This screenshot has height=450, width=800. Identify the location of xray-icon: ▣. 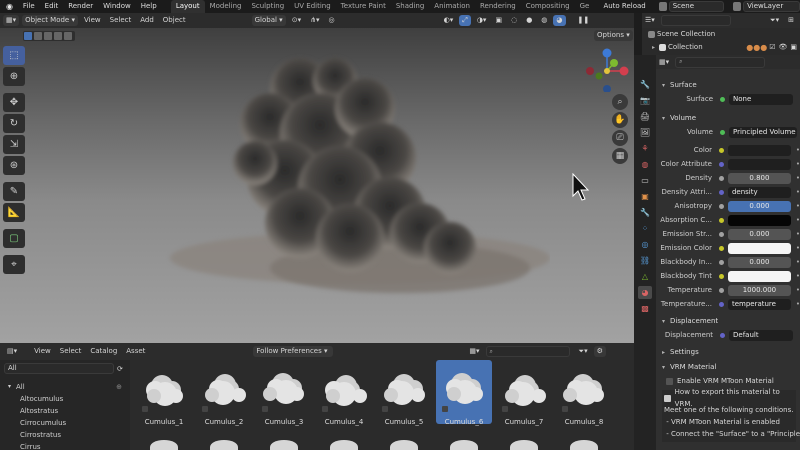
(498, 20).